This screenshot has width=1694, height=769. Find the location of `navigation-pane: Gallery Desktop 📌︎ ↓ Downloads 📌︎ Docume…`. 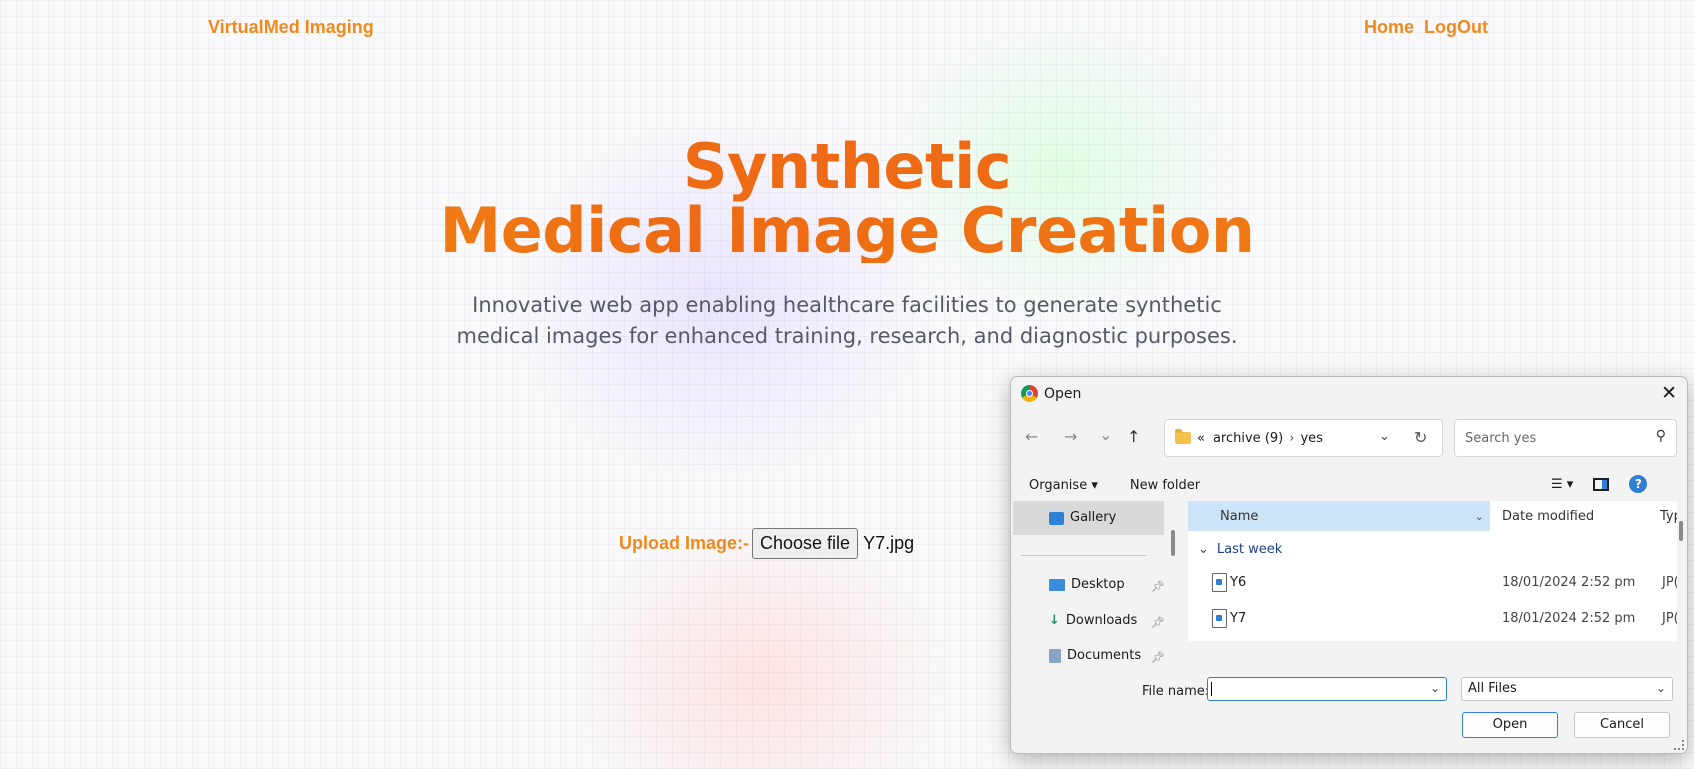

navigation-pane: Gallery Desktop 📌︎ ↓ Downloads 📌︎ Docume… is located at coordinates (1088, 582).